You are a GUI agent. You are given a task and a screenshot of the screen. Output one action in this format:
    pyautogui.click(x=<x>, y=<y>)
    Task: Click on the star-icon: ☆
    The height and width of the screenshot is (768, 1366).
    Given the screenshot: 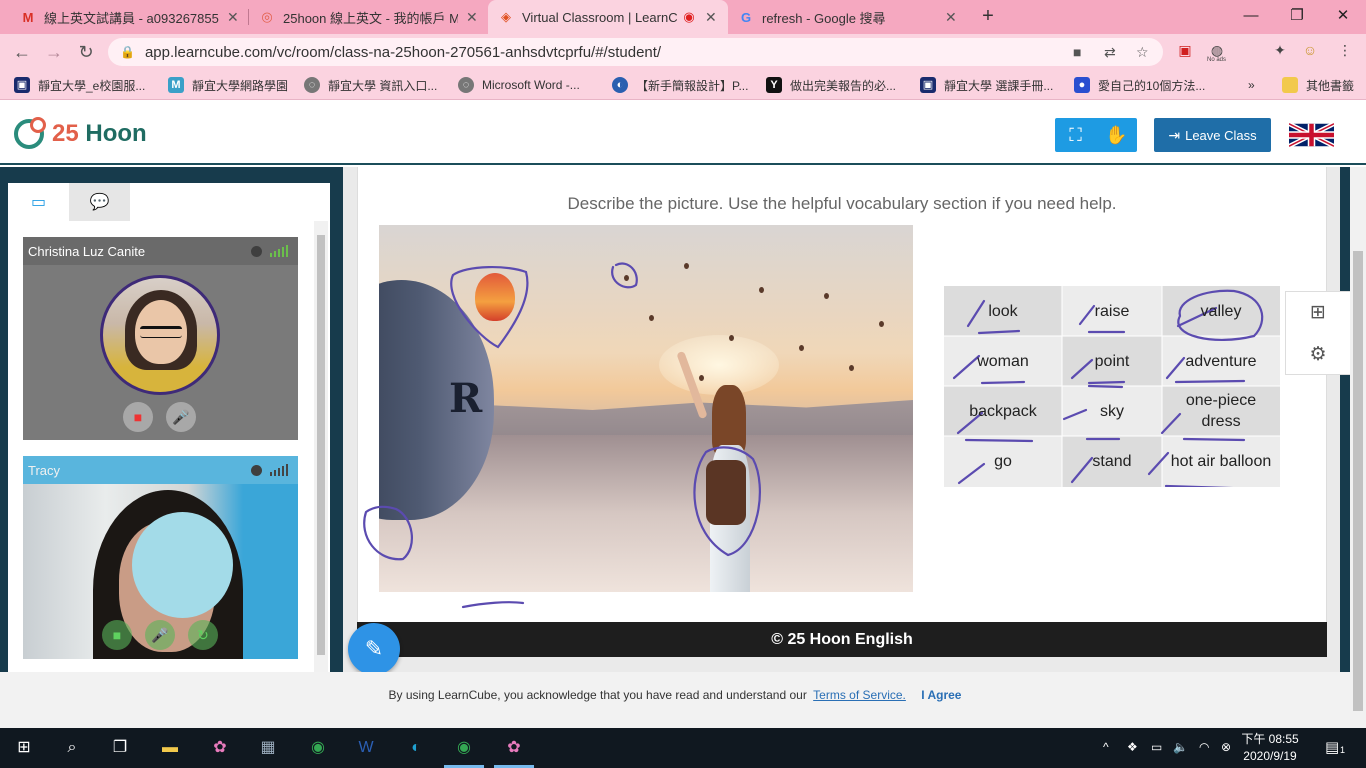 What is the action you would take?
    pyautogui.click(x=1142, y=52)
    